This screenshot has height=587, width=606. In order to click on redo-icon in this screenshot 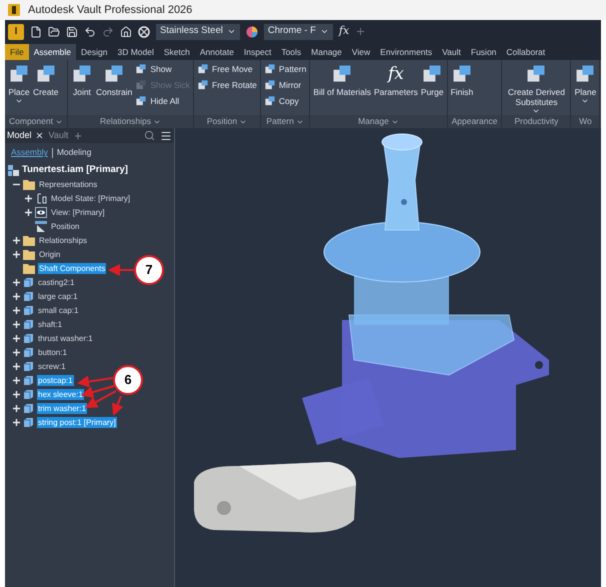, I will do `click(108, 32)`.